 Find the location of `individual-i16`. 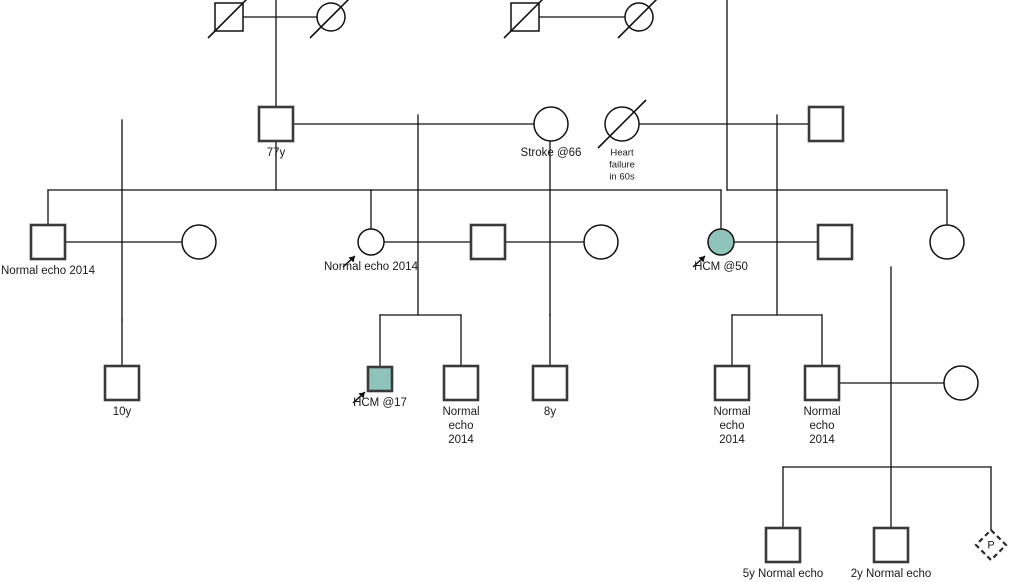

individual-i16 is located at coordinates (947, 242).